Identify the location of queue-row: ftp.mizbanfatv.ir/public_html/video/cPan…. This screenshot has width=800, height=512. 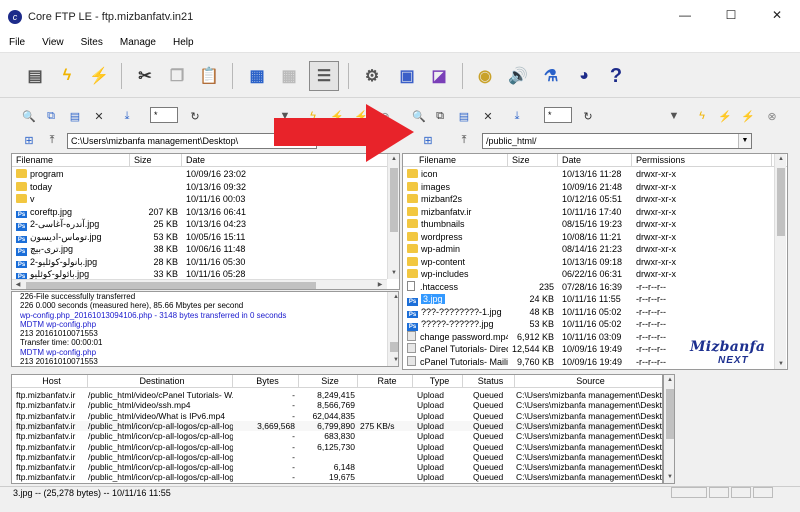
(337, 395).